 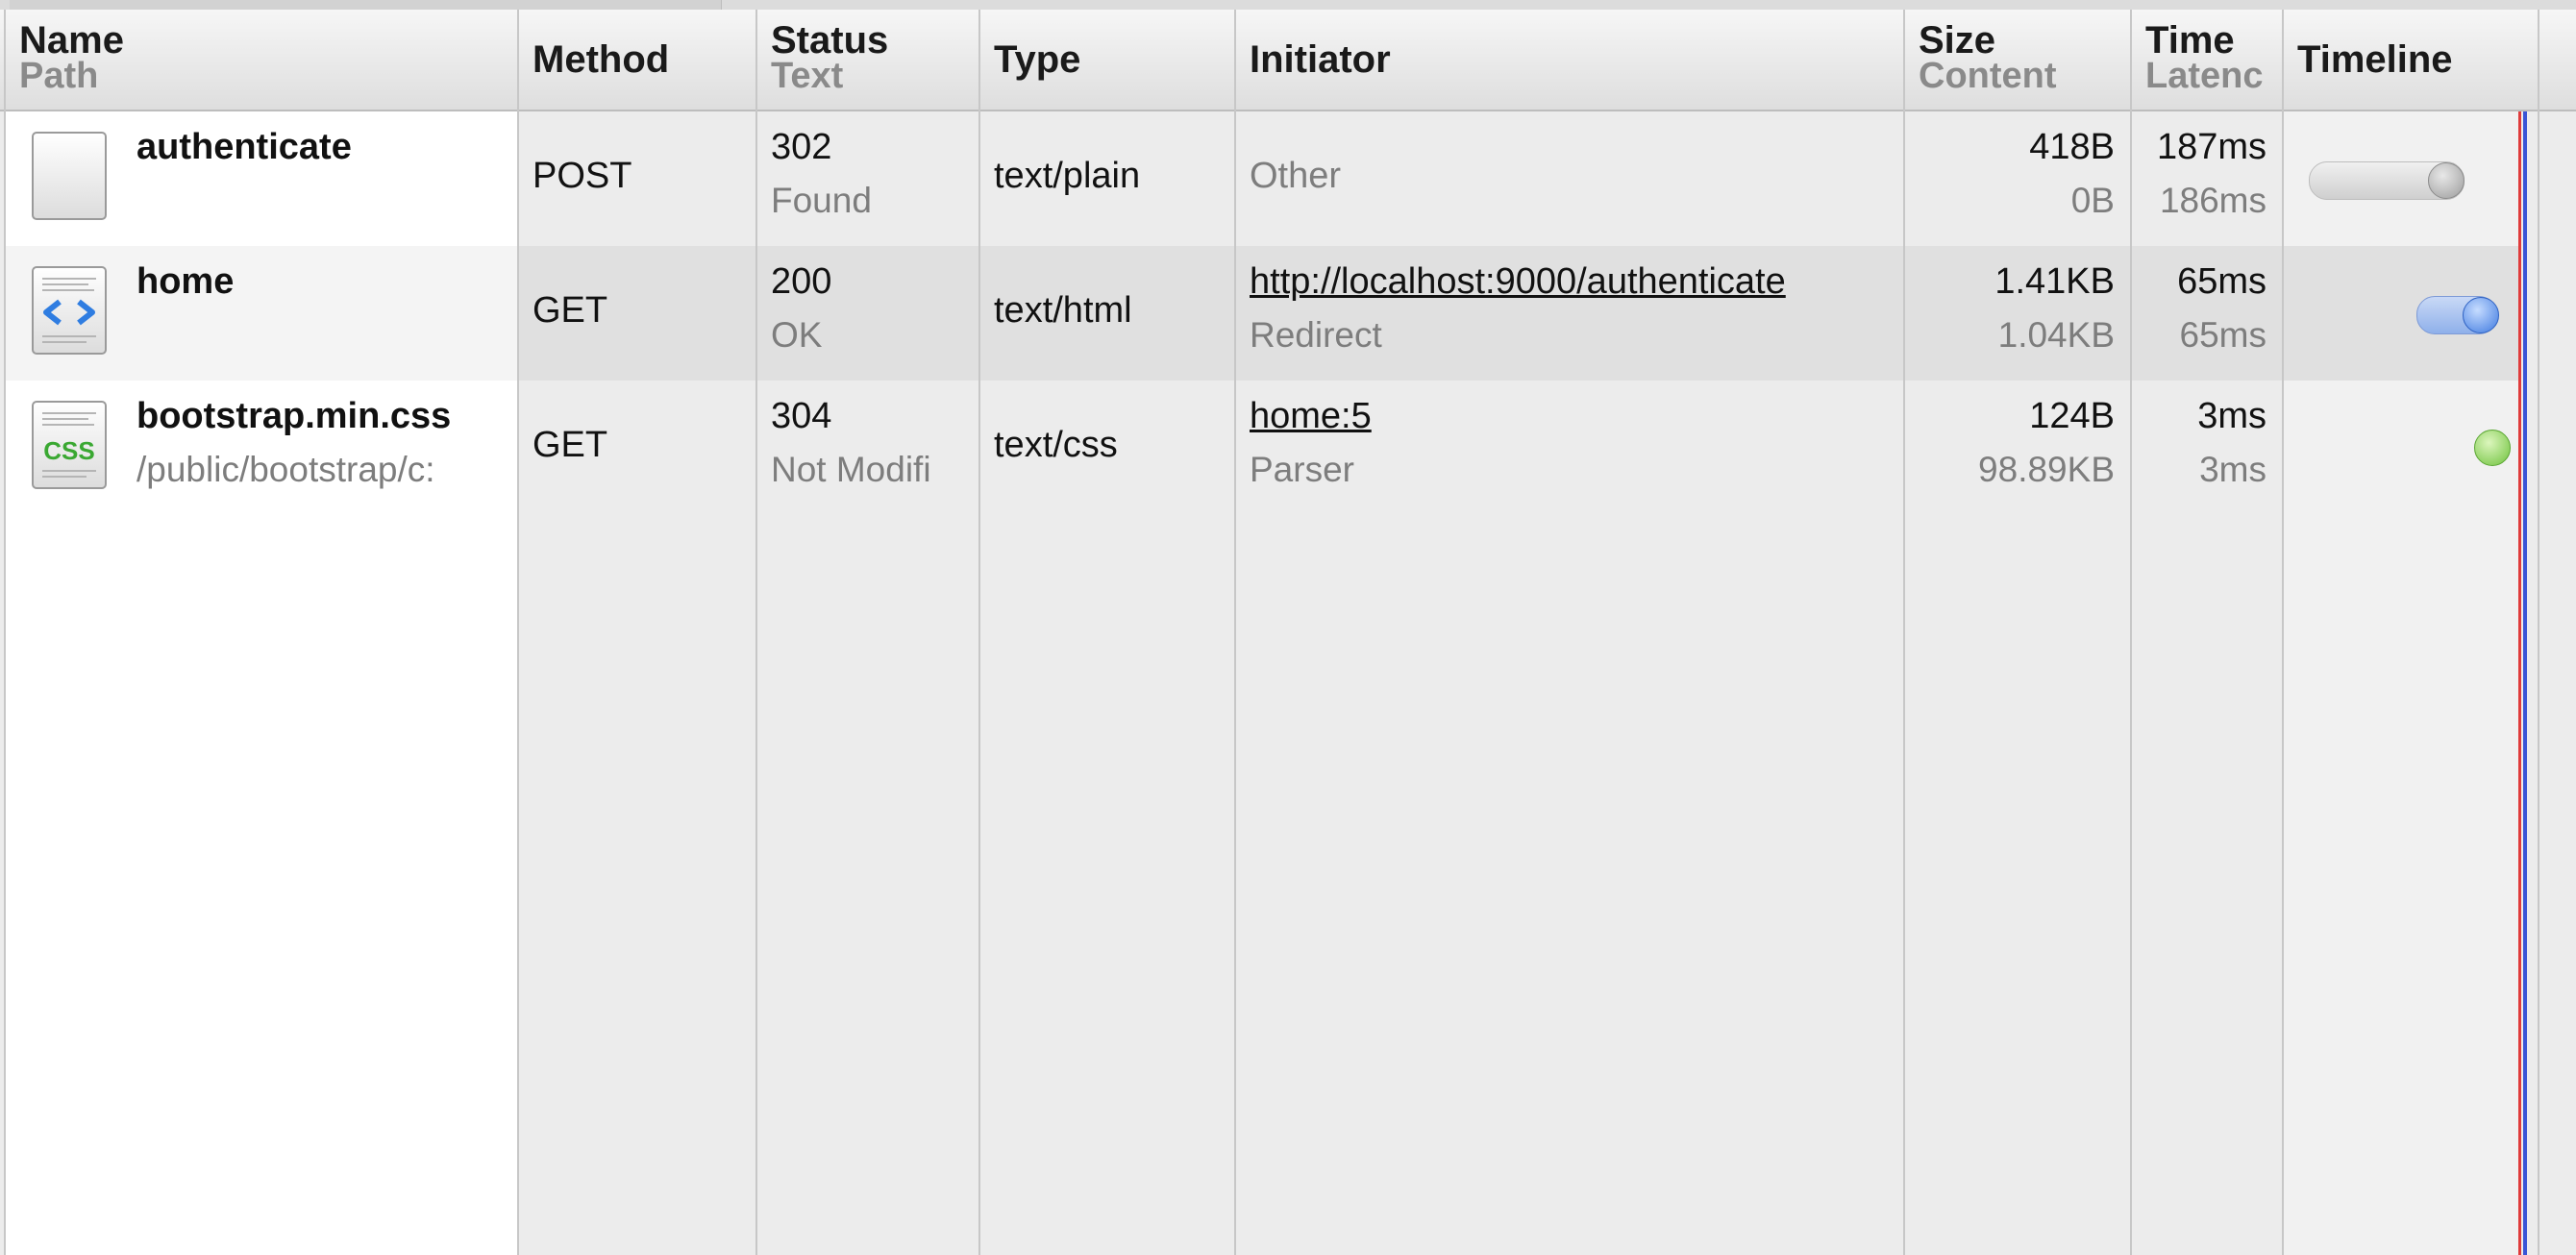 What do you see at coordinates (2018, 178) in the screenshot?
I see `size-cell: 418B 0B` at bounding box center [2018, 178].